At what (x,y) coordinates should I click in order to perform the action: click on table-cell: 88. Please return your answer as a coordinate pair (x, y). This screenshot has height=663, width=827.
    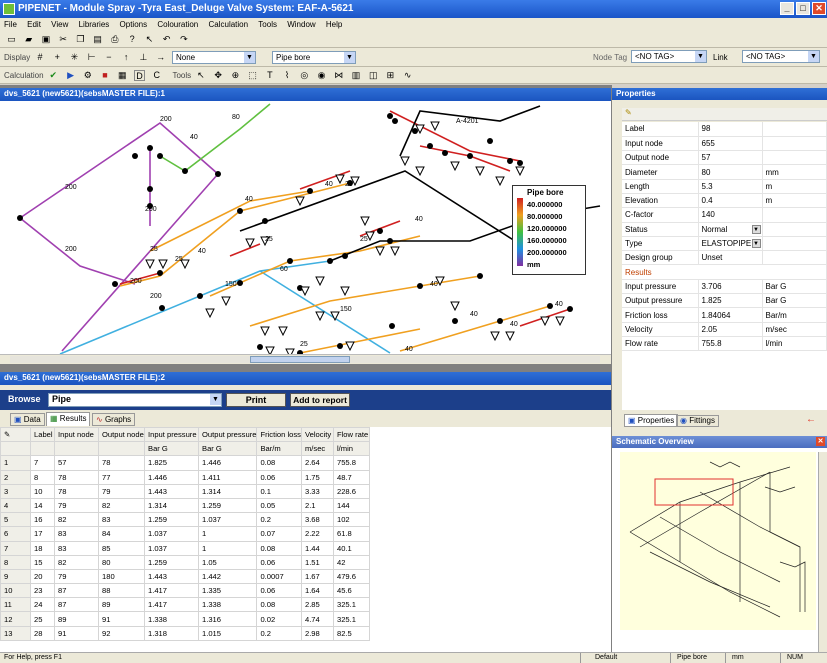
    Looking at the image, I should click on (121, 591).